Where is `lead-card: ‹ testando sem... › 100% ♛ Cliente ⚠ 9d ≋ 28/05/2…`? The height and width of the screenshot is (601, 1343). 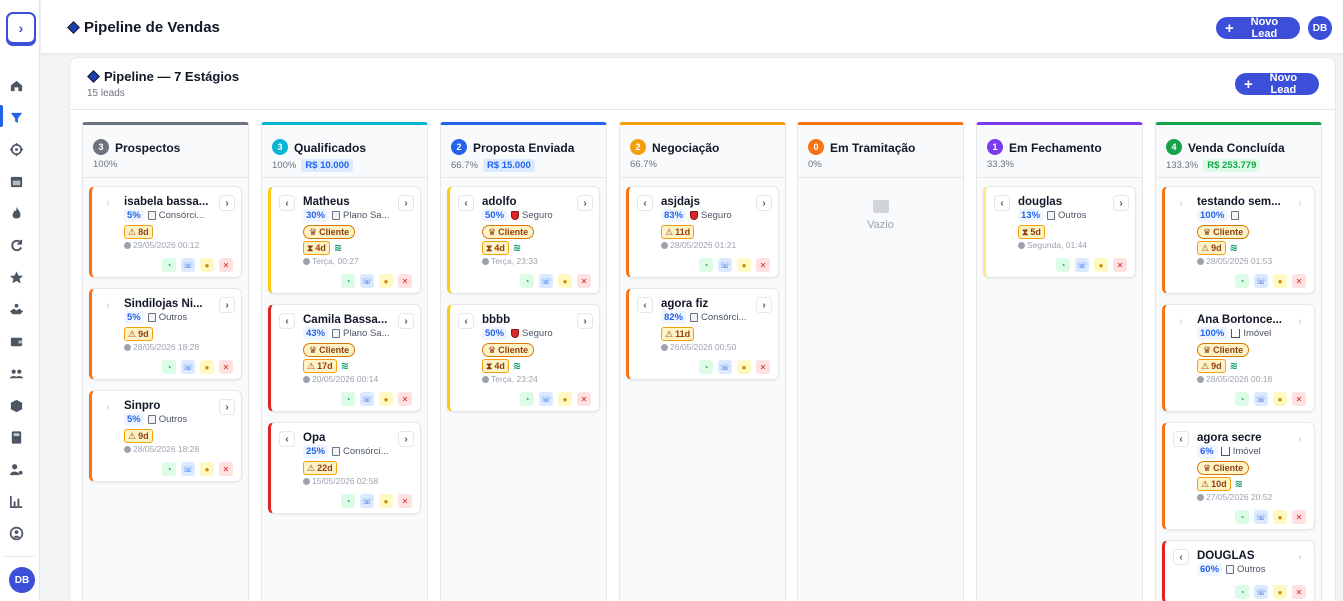
lead-card: ‹ testando sem... › 100% ♛ Cliente ⚠ 9d ≋ 28/05/2… is located at coordinates (1238, 240).